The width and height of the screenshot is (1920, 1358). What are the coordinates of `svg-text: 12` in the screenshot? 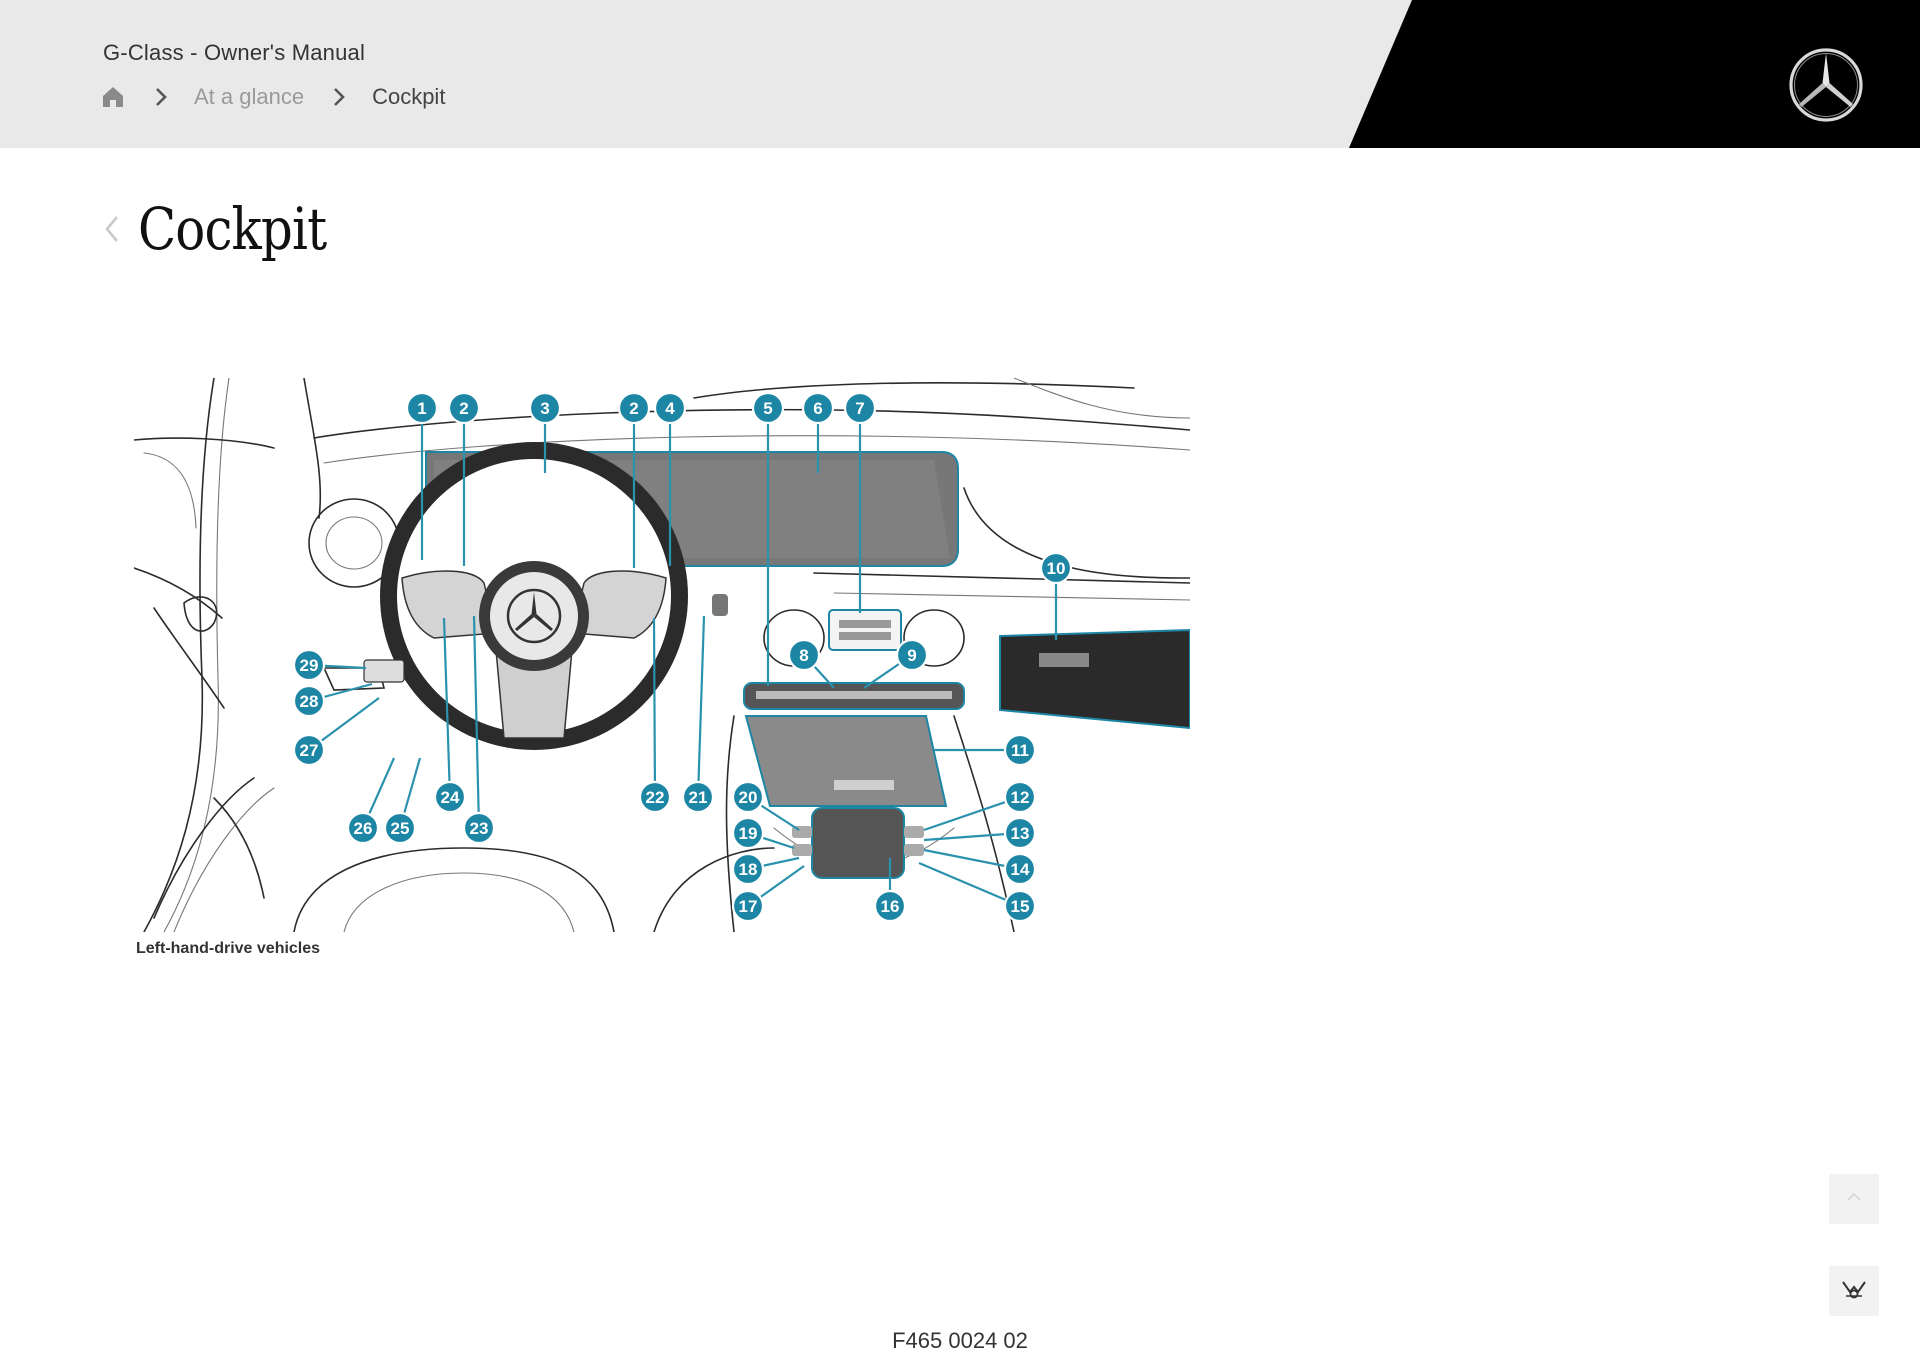 It's located at (1020, 797).